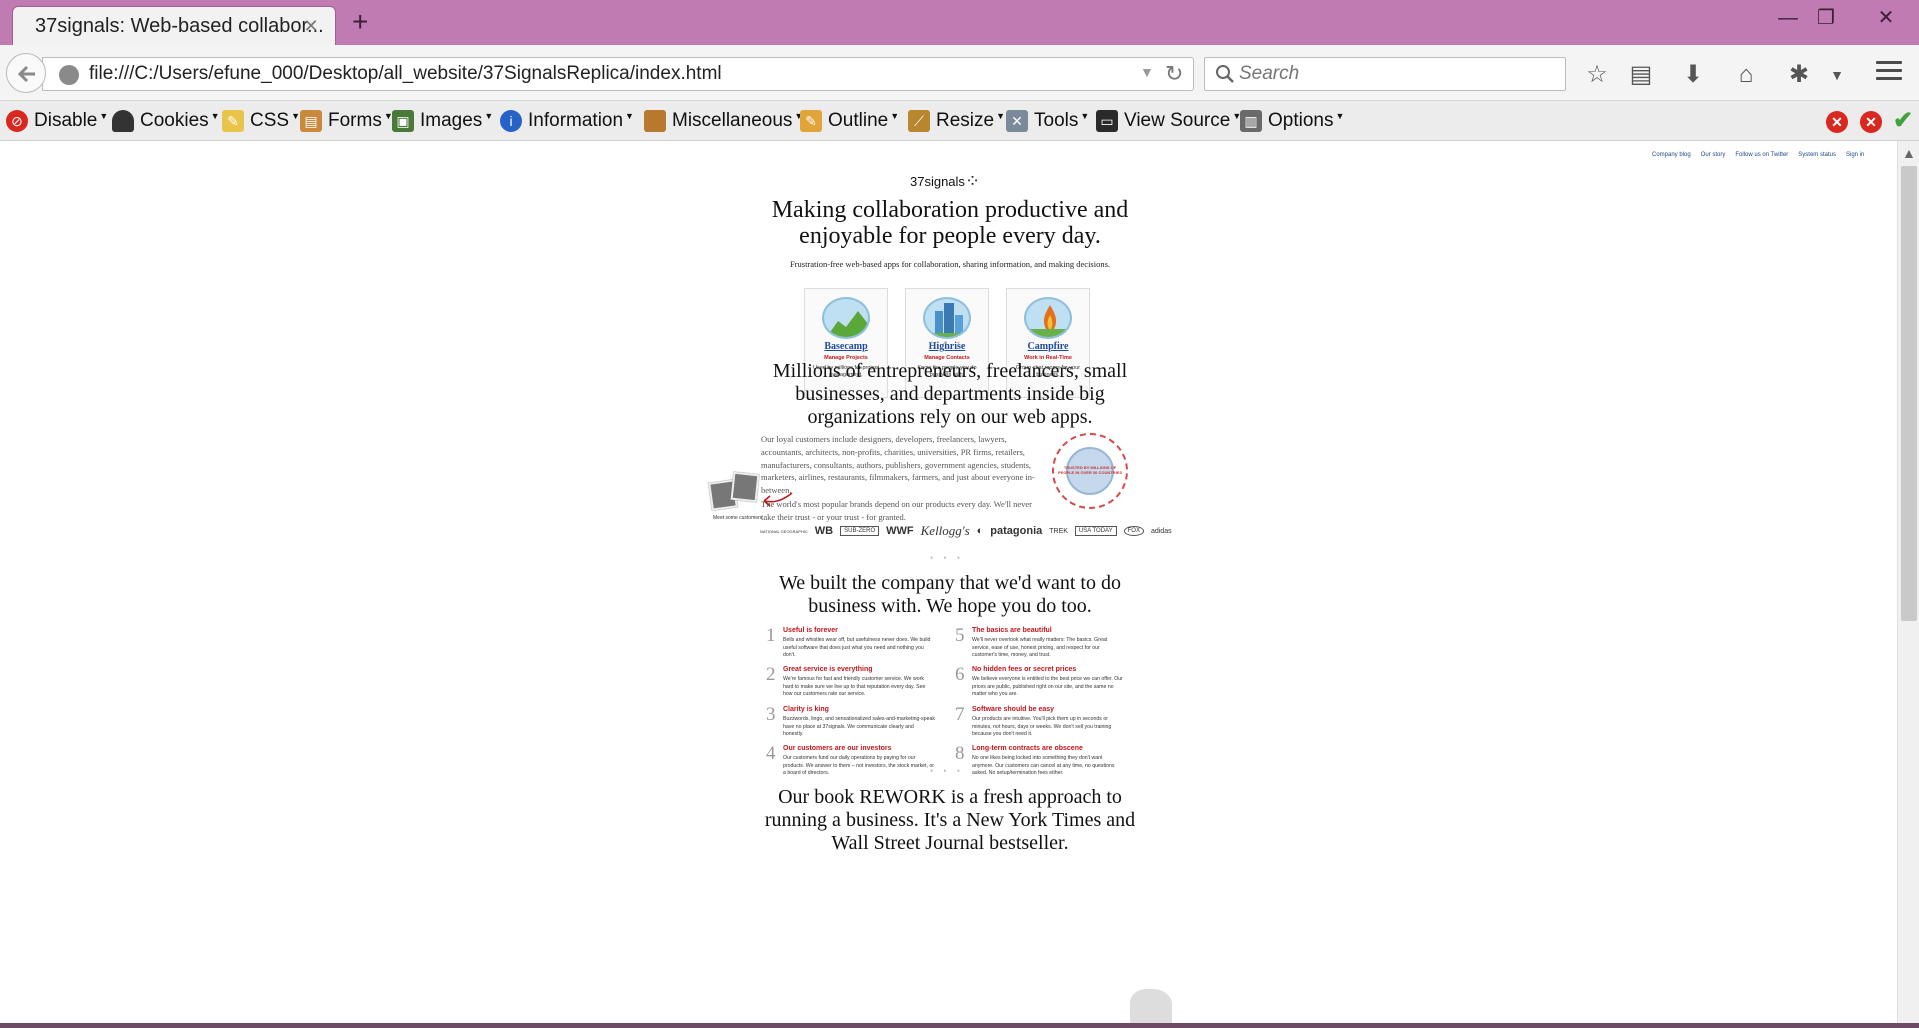  I want to click on scroll-up-icon: ▲, so click(1909, 153).